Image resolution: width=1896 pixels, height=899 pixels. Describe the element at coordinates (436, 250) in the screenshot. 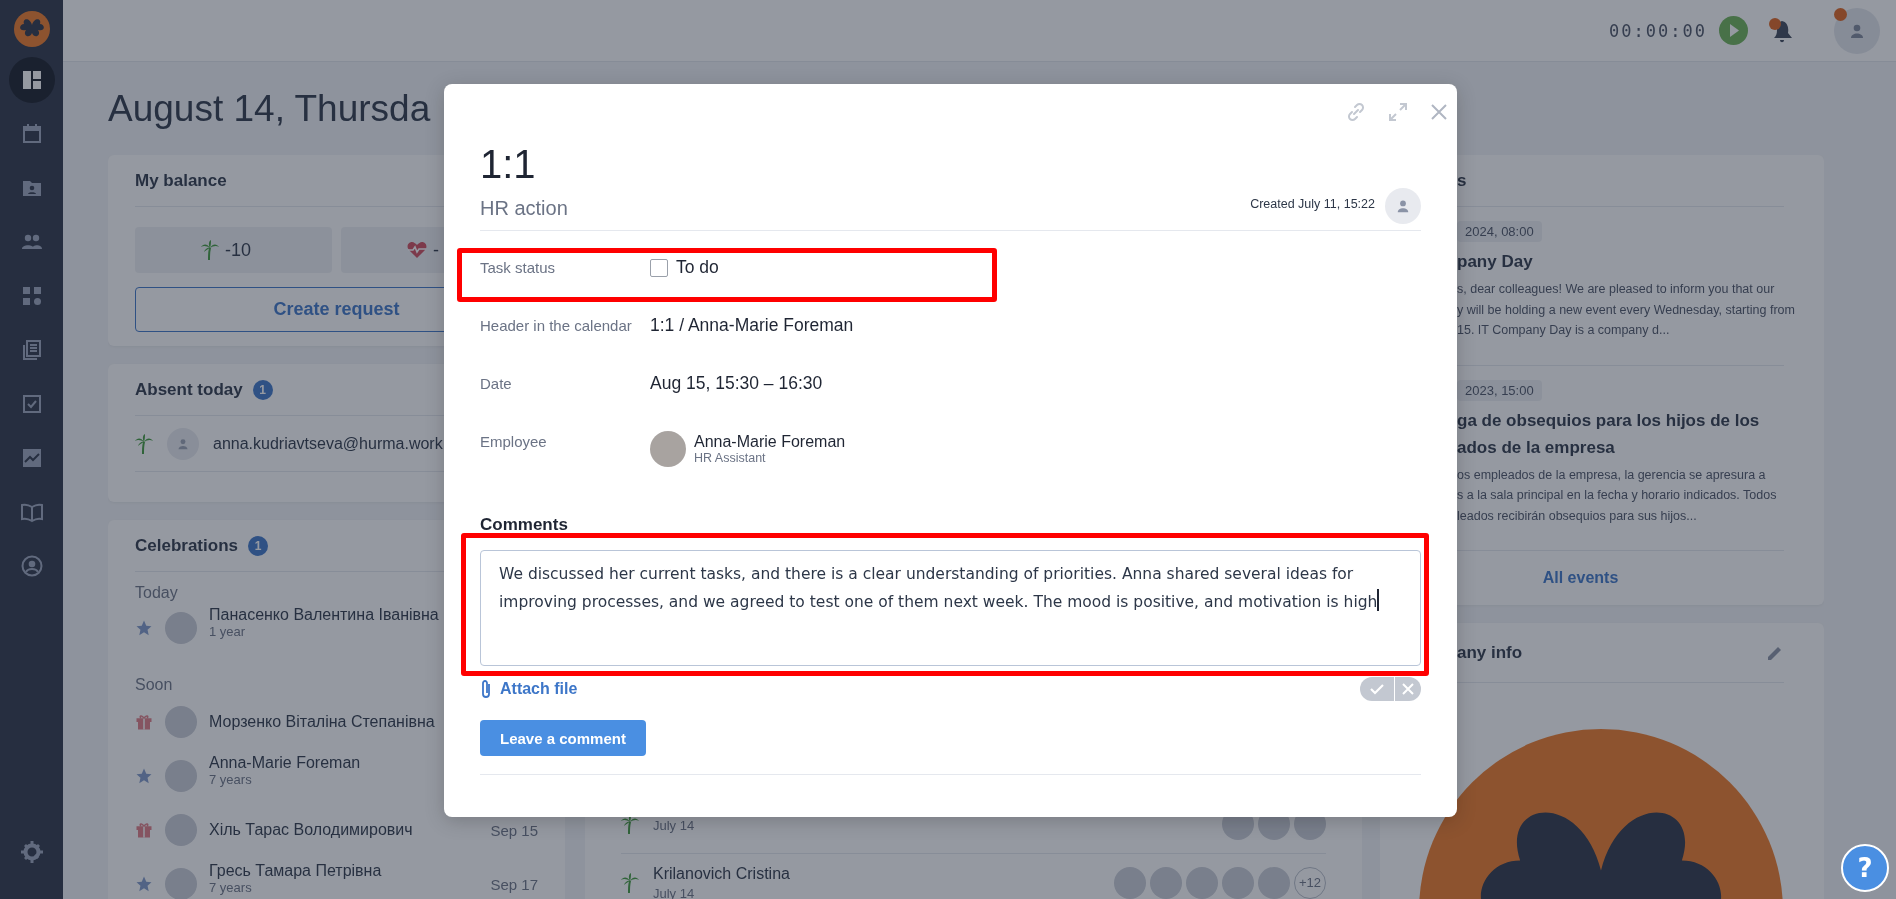

I see `balance-value: -` at that location.